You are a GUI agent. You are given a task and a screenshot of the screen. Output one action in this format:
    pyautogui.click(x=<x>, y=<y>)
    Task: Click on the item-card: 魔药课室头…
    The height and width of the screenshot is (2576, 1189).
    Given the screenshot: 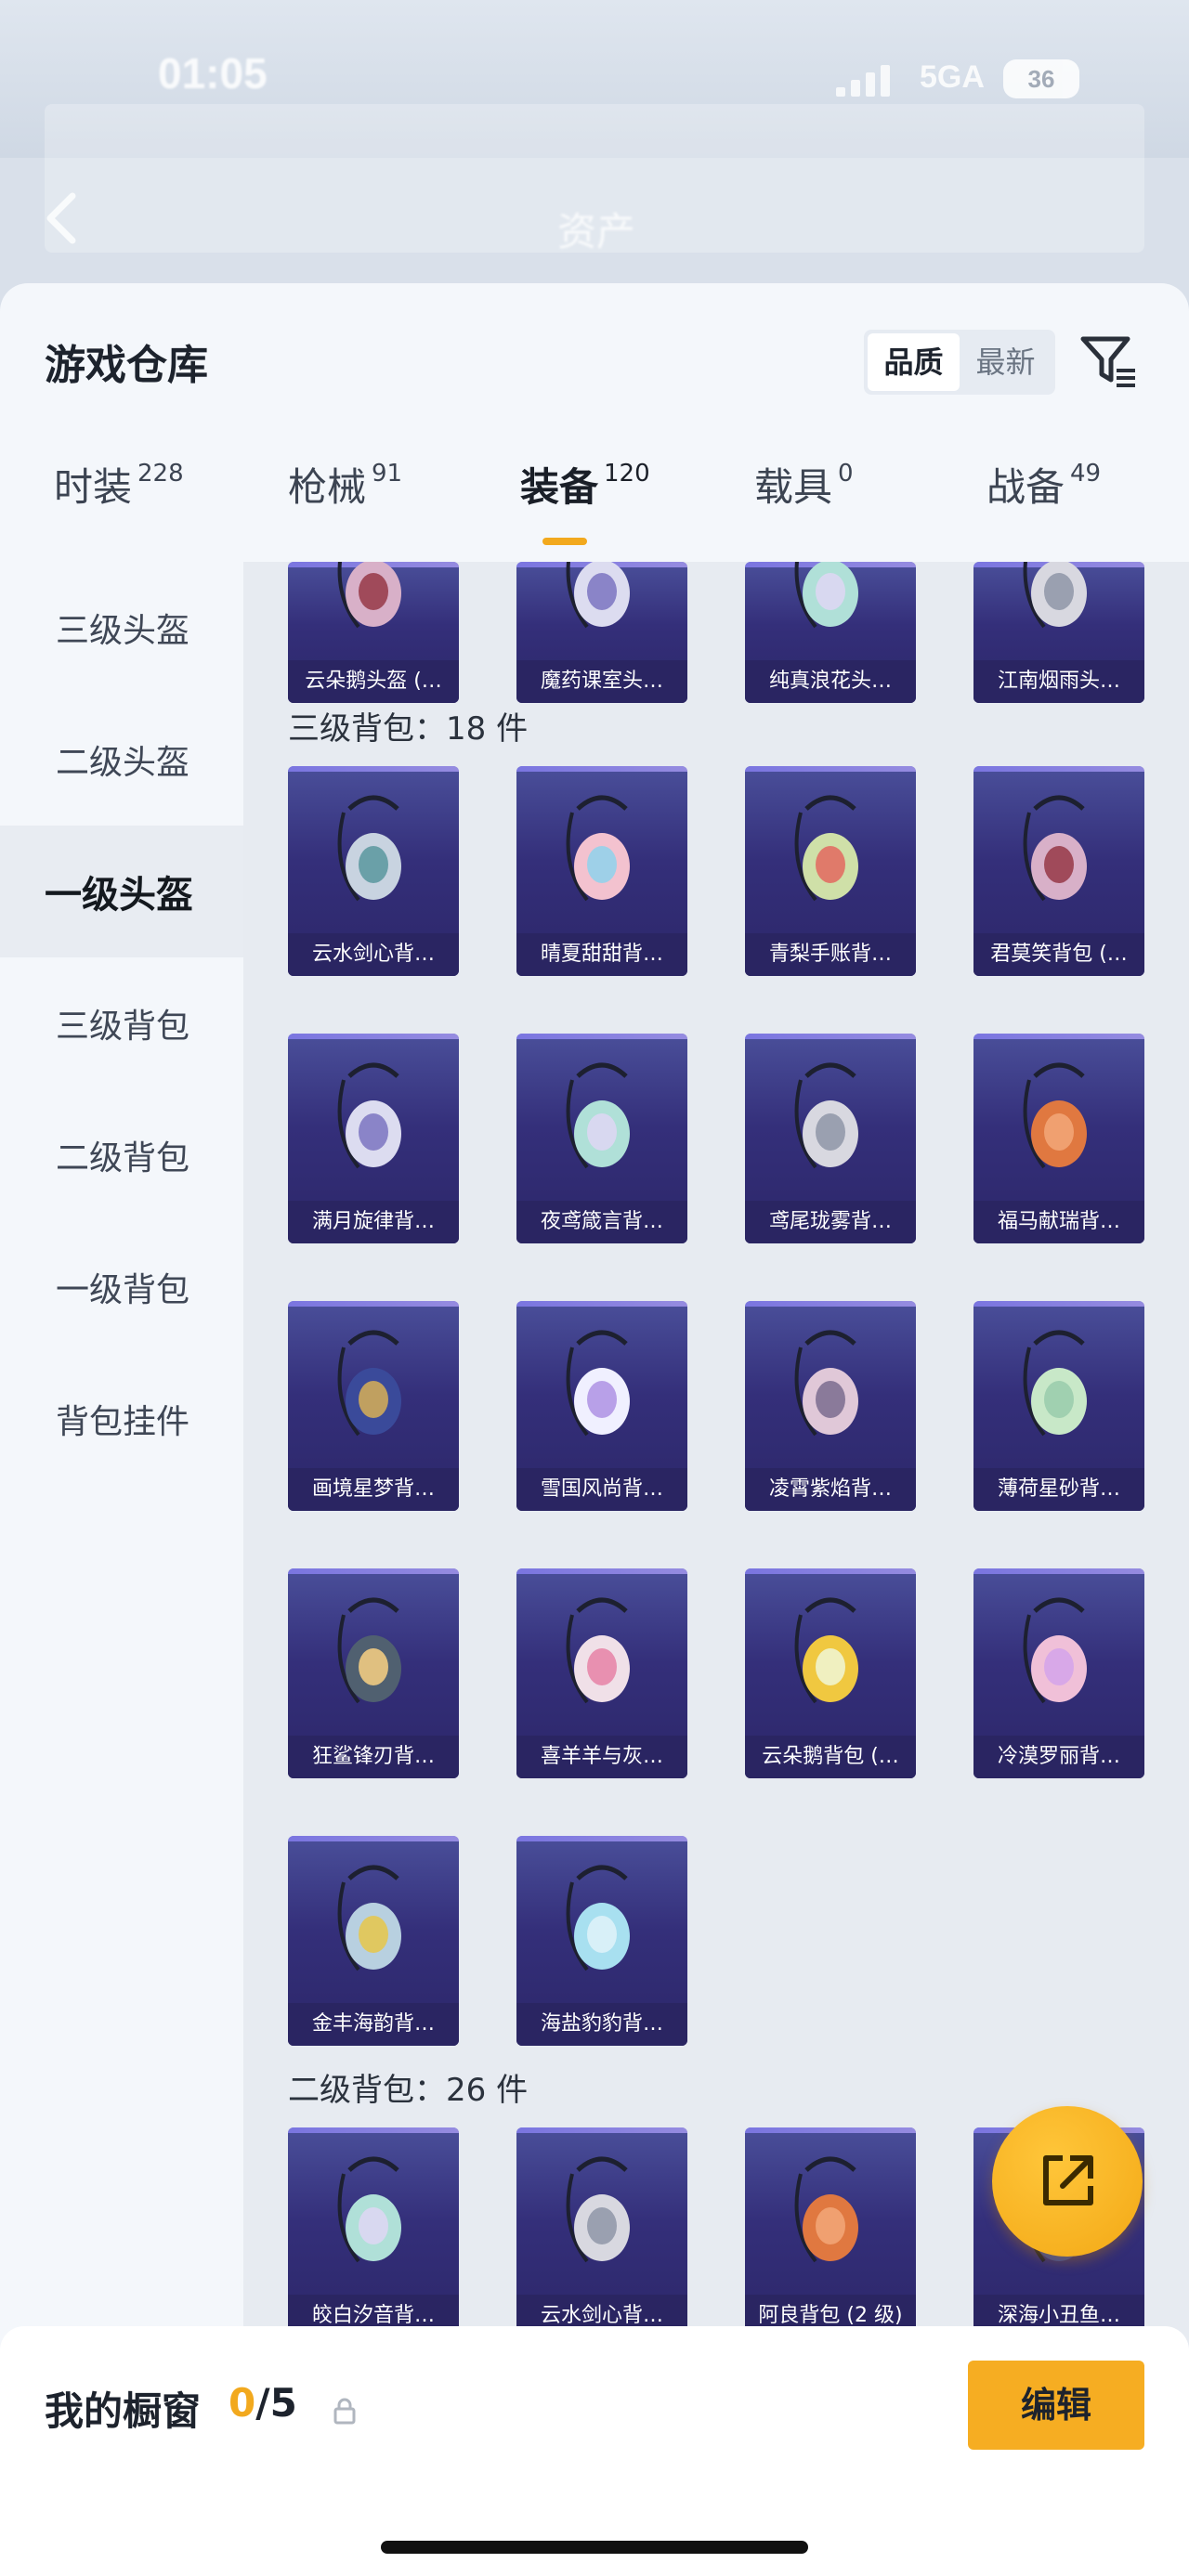 What is the action you would take?
    pyautogui.click(x=601, y=632)
    